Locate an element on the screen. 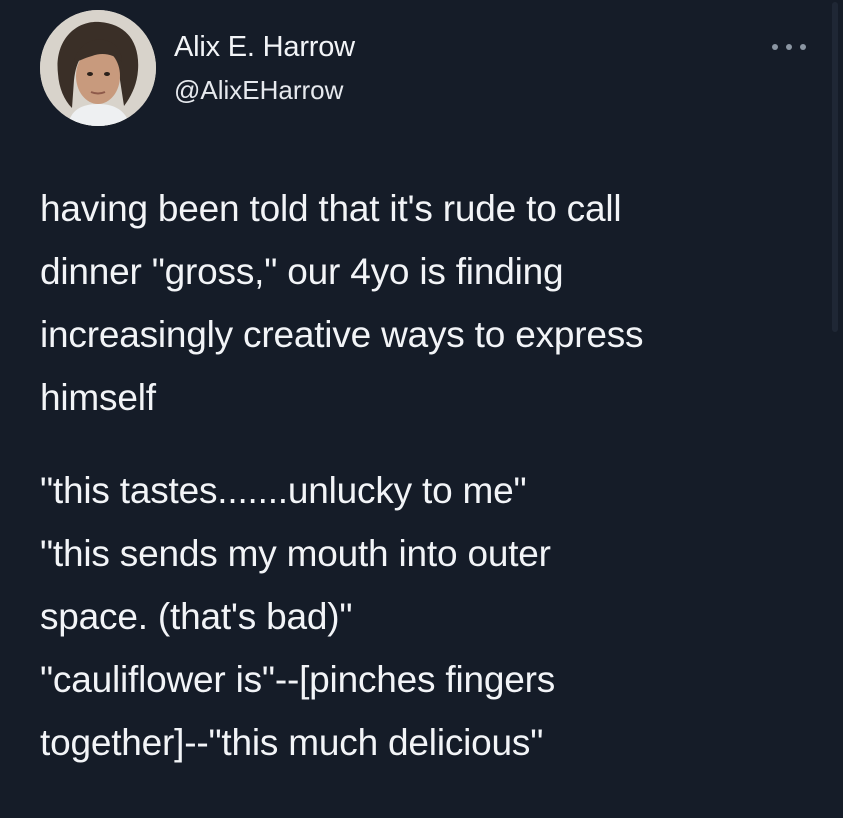 This screenshot has width=843, height=818. tweet-line: "this tastes.......unlucky to me" is located at coordinates (283, 490).